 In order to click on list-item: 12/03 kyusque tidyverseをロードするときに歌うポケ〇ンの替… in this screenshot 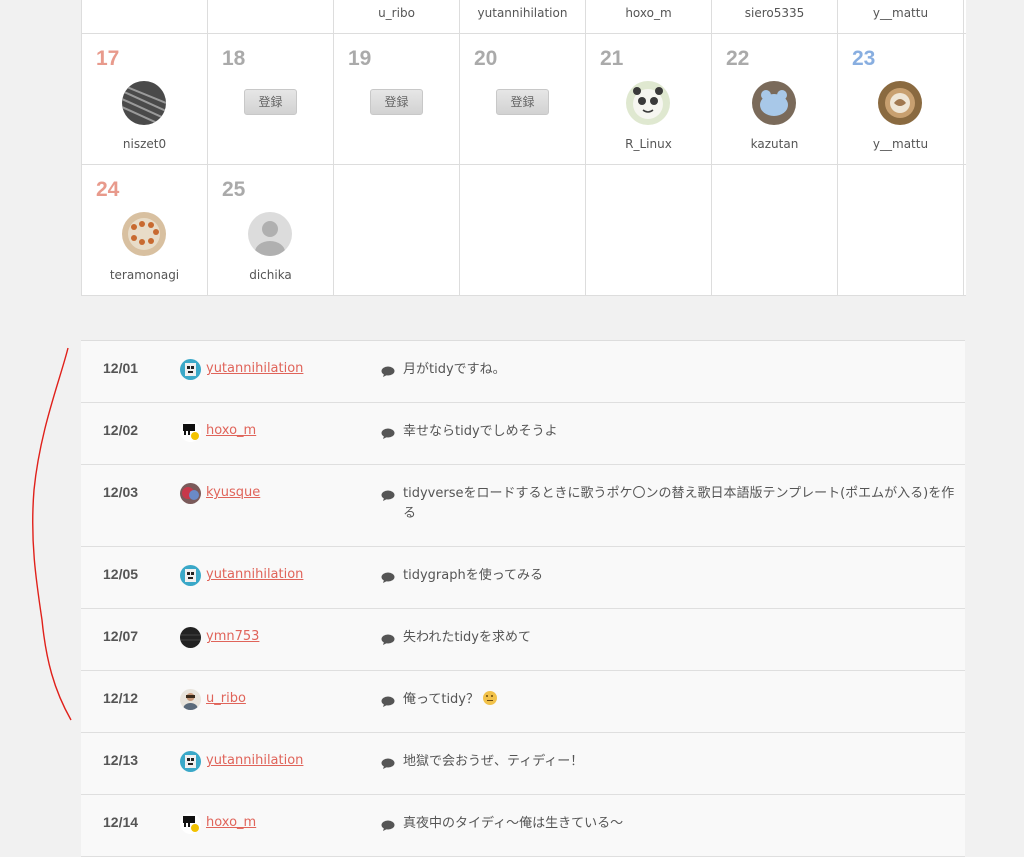, I will do `click(523, 506)`.